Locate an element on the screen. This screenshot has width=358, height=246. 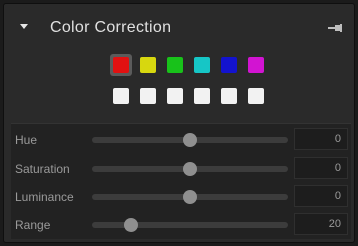
pin-icon is located at coordinates (335, 28).